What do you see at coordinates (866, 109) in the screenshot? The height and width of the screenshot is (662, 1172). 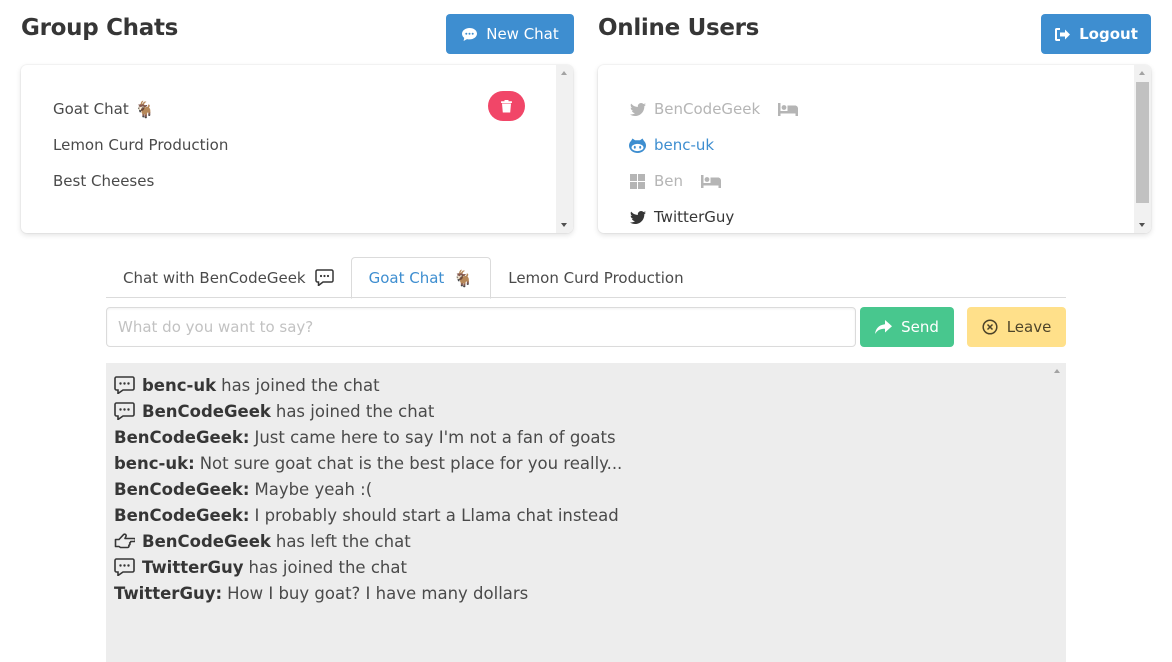 I see `user-item-bencodegeek: BenCodeGeek` at bounding box center [866, 109].